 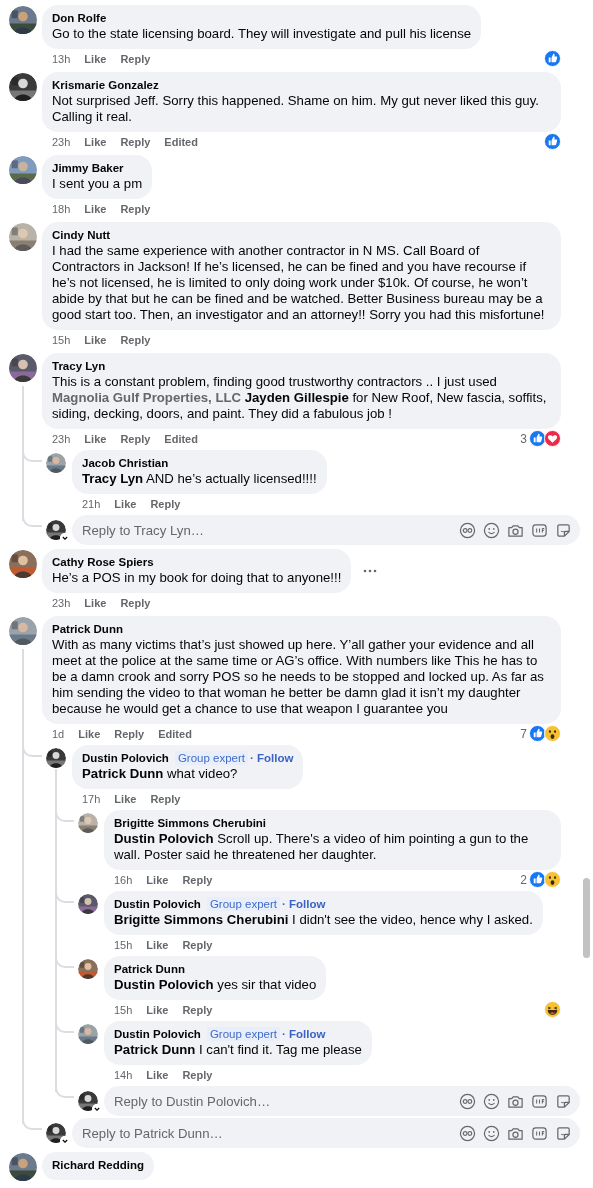 What do you see at coordinates (58, 733) in the screenshot?
I see `timestamp: 1d` at bounding box center [58, 733].